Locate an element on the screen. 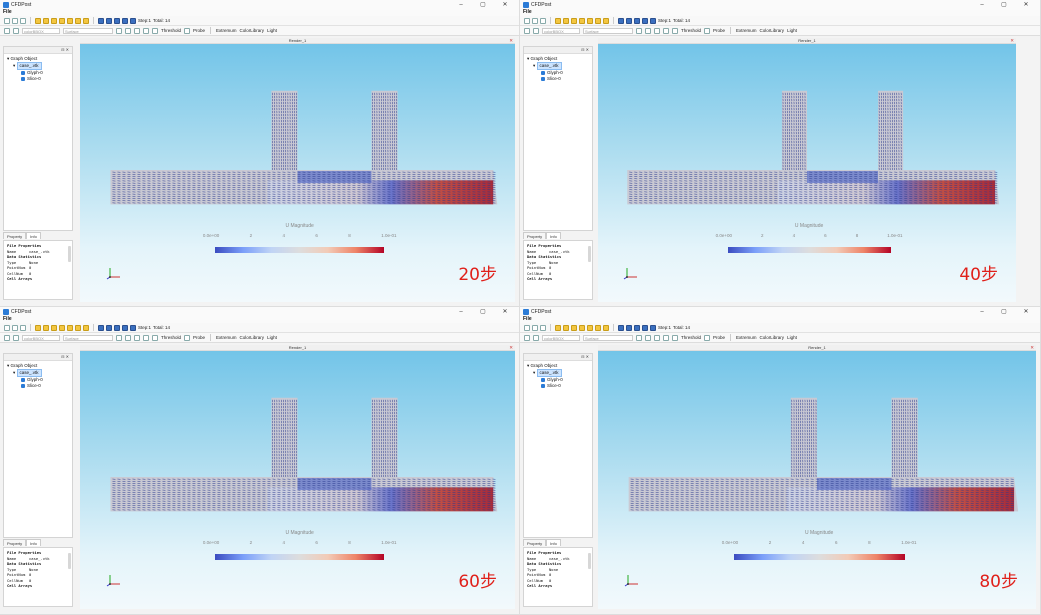 Image resolution: width=1041 pixels, height=615 pixels. close-button: ✕ is located at coordinates (505, 4).